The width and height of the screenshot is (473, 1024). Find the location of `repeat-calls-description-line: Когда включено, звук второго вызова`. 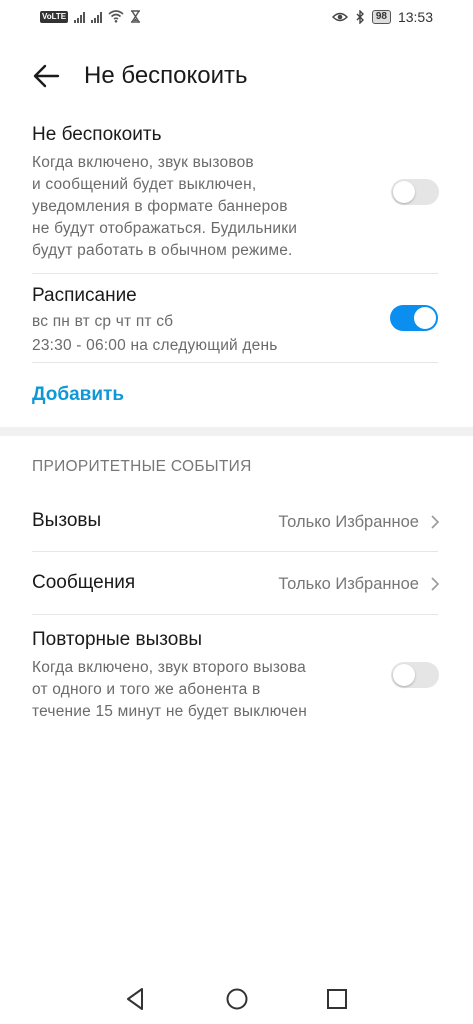

repeat-calls-description-line: Когда включено, звук второго вызова is located at coordinates (169, 667).